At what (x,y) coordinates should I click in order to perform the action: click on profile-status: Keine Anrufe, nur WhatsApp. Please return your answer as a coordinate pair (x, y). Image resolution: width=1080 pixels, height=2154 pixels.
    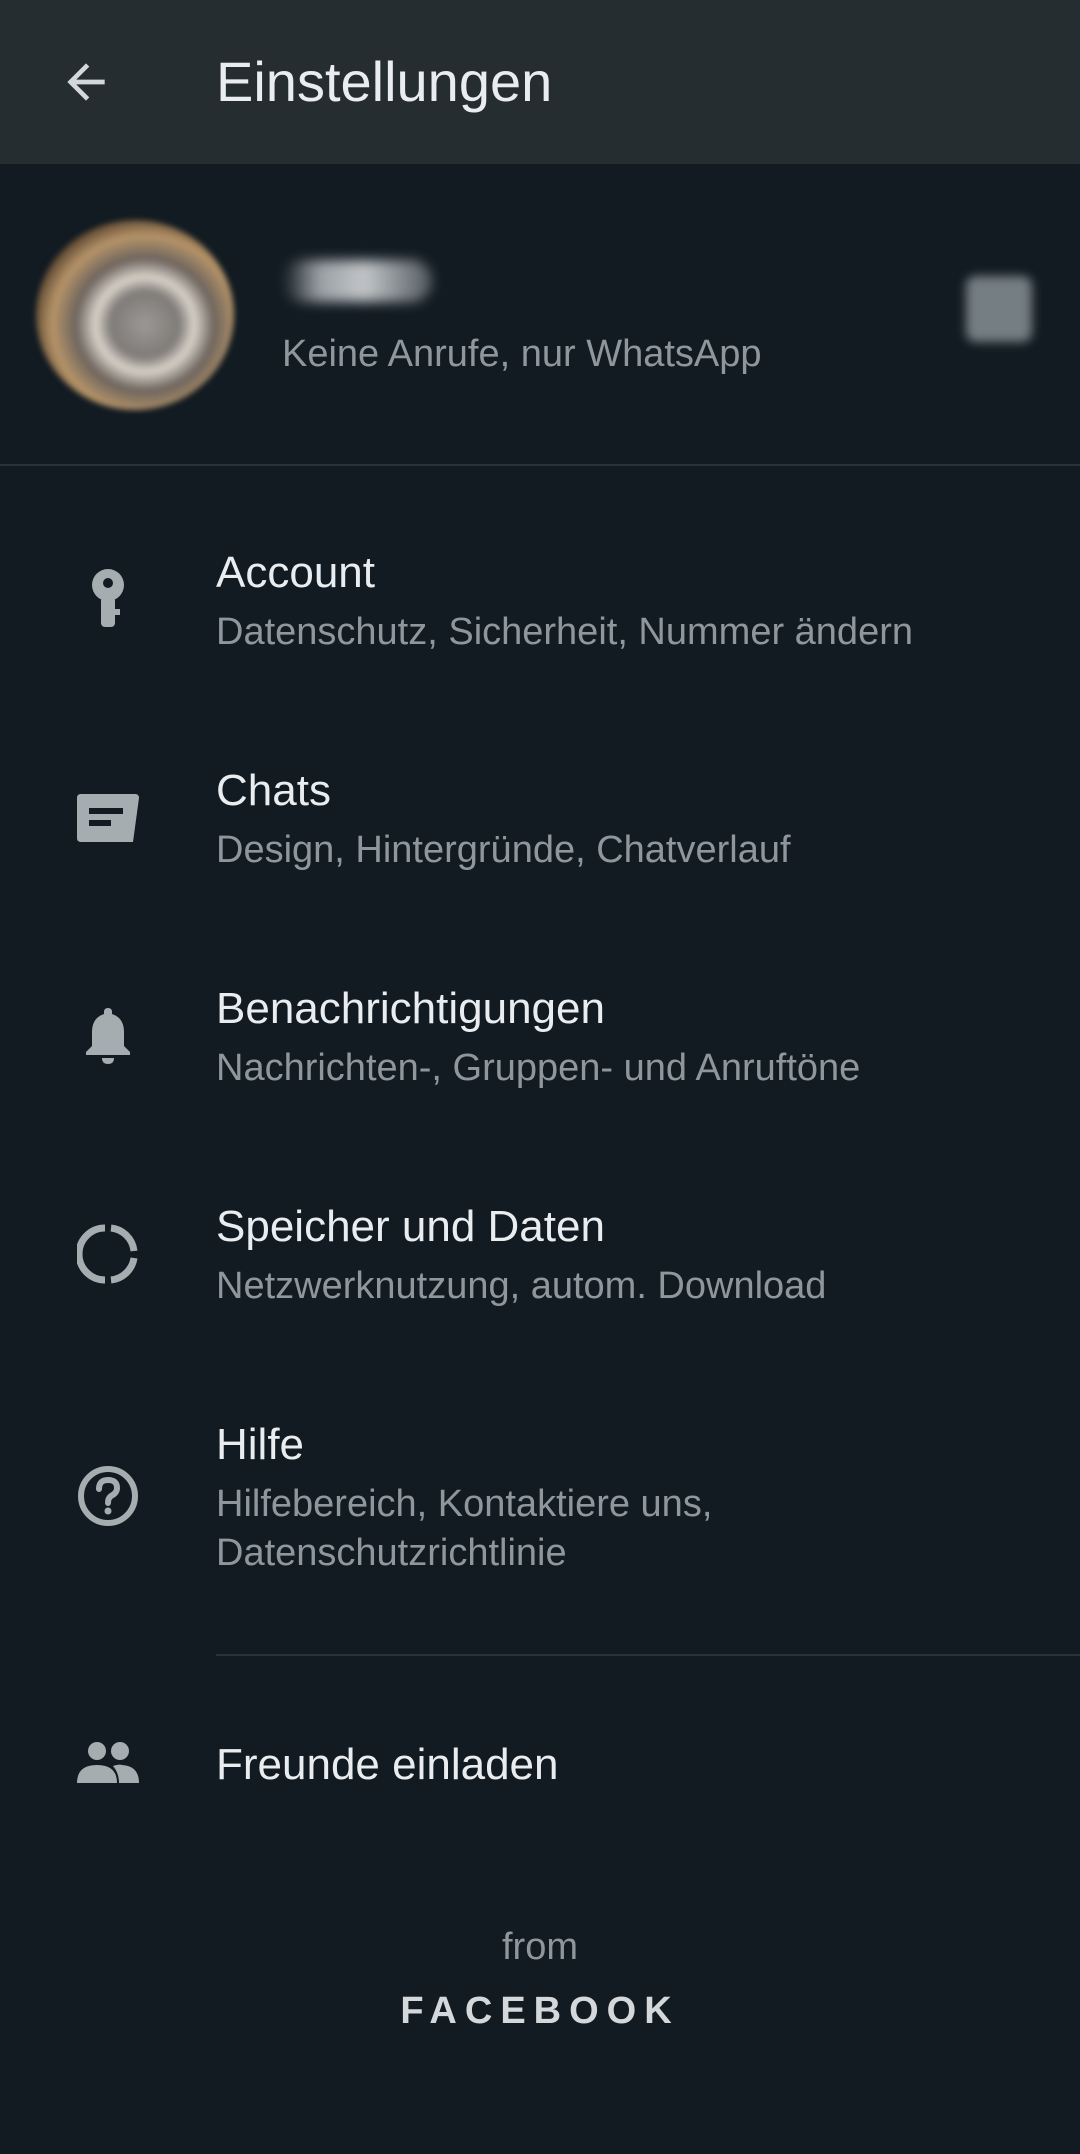
    Looking at the image, I should click on (522, 354).